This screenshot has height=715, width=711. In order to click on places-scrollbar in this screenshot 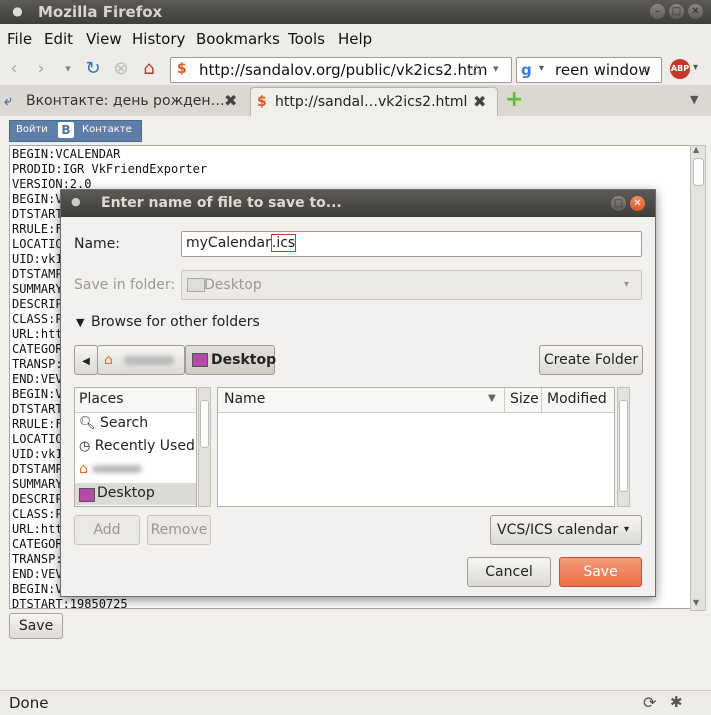, I will do `click(204, 447)`.